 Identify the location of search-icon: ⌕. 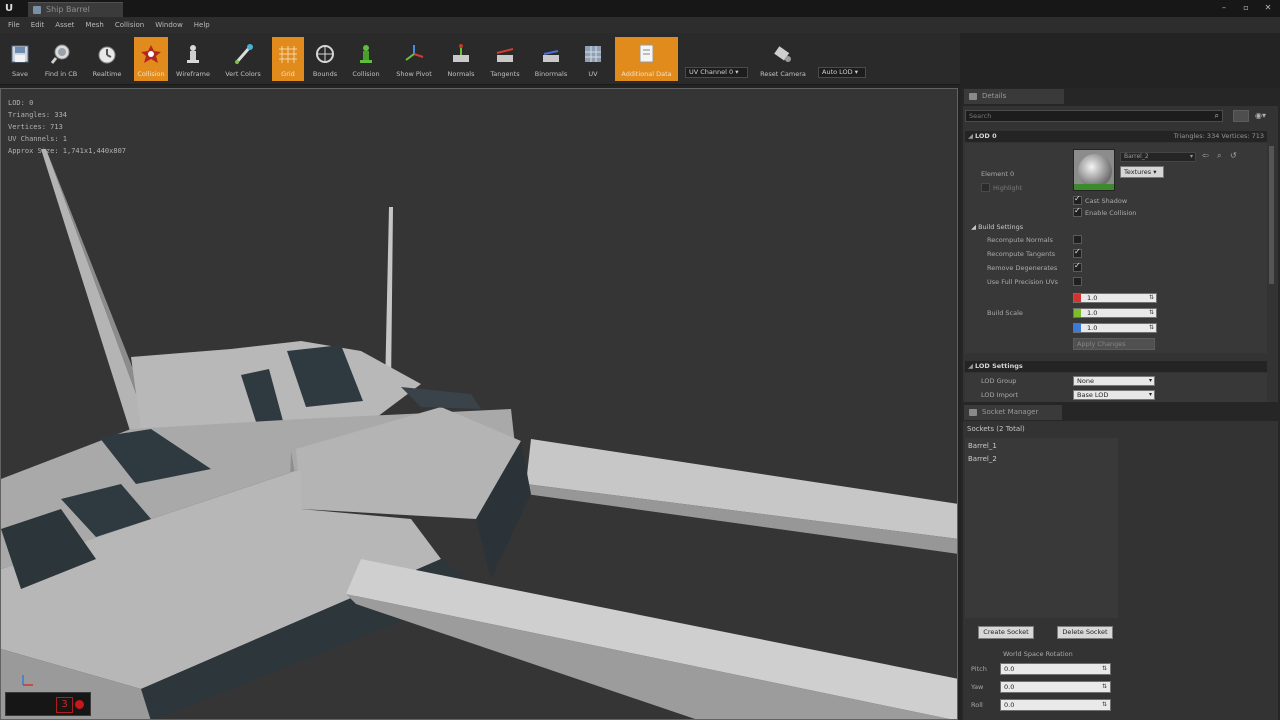
(1216, 115).